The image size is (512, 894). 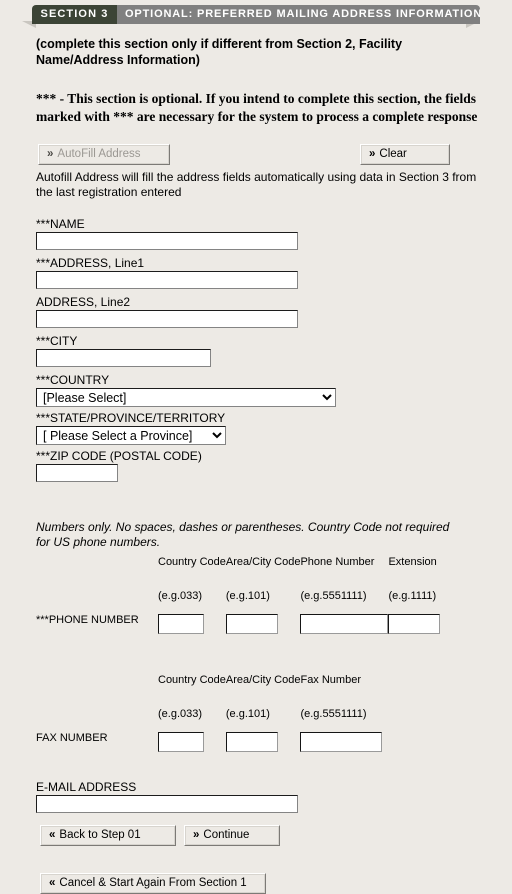 I want to click on cancel-and-restart-label: Cancel & Start Again From Section 1, so click(x=153, y=883).